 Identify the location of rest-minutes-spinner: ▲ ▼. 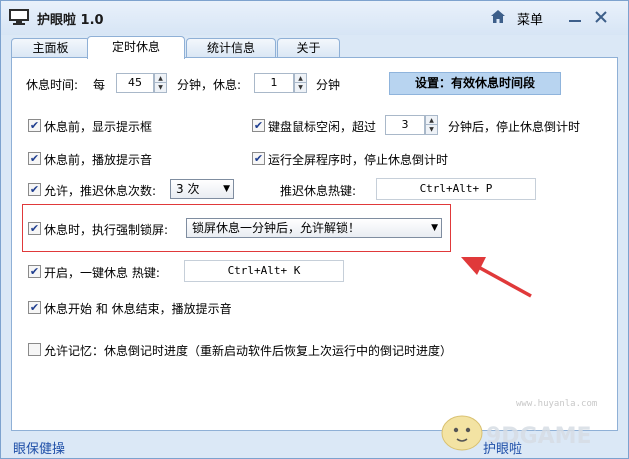
(300, 83).